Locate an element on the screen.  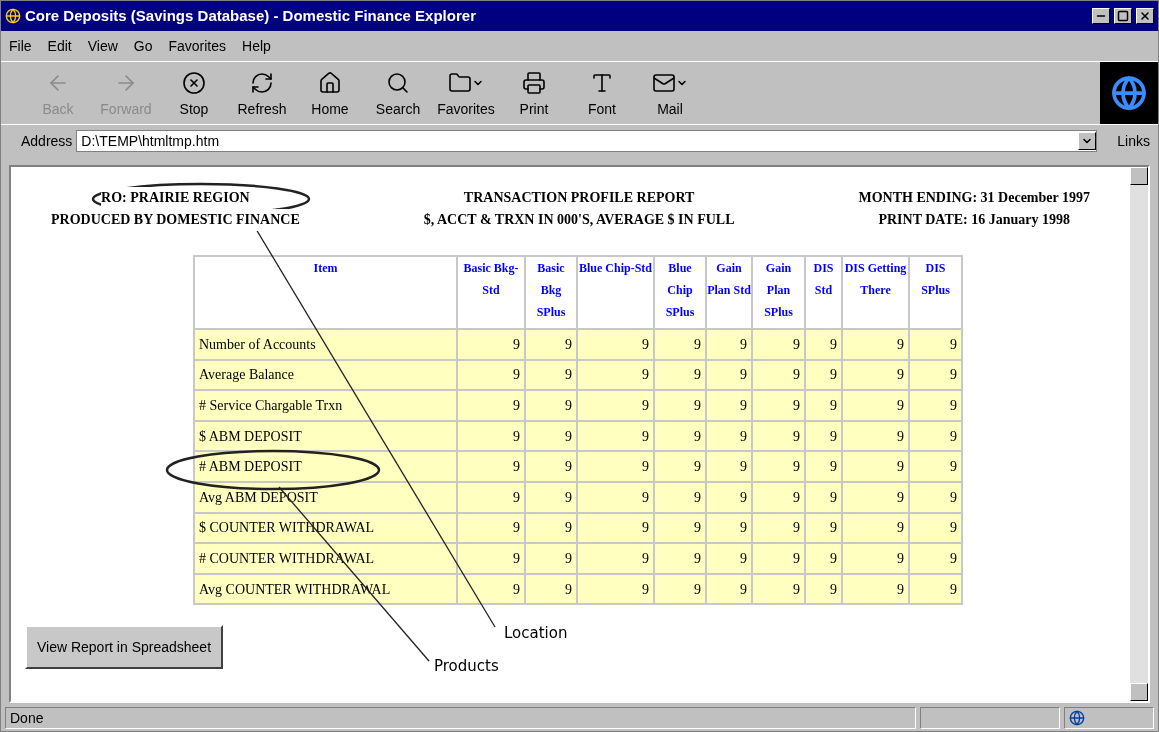
view-spreadsheet-button: View Report in Spreadsheet is located at coordinates (124, 647).